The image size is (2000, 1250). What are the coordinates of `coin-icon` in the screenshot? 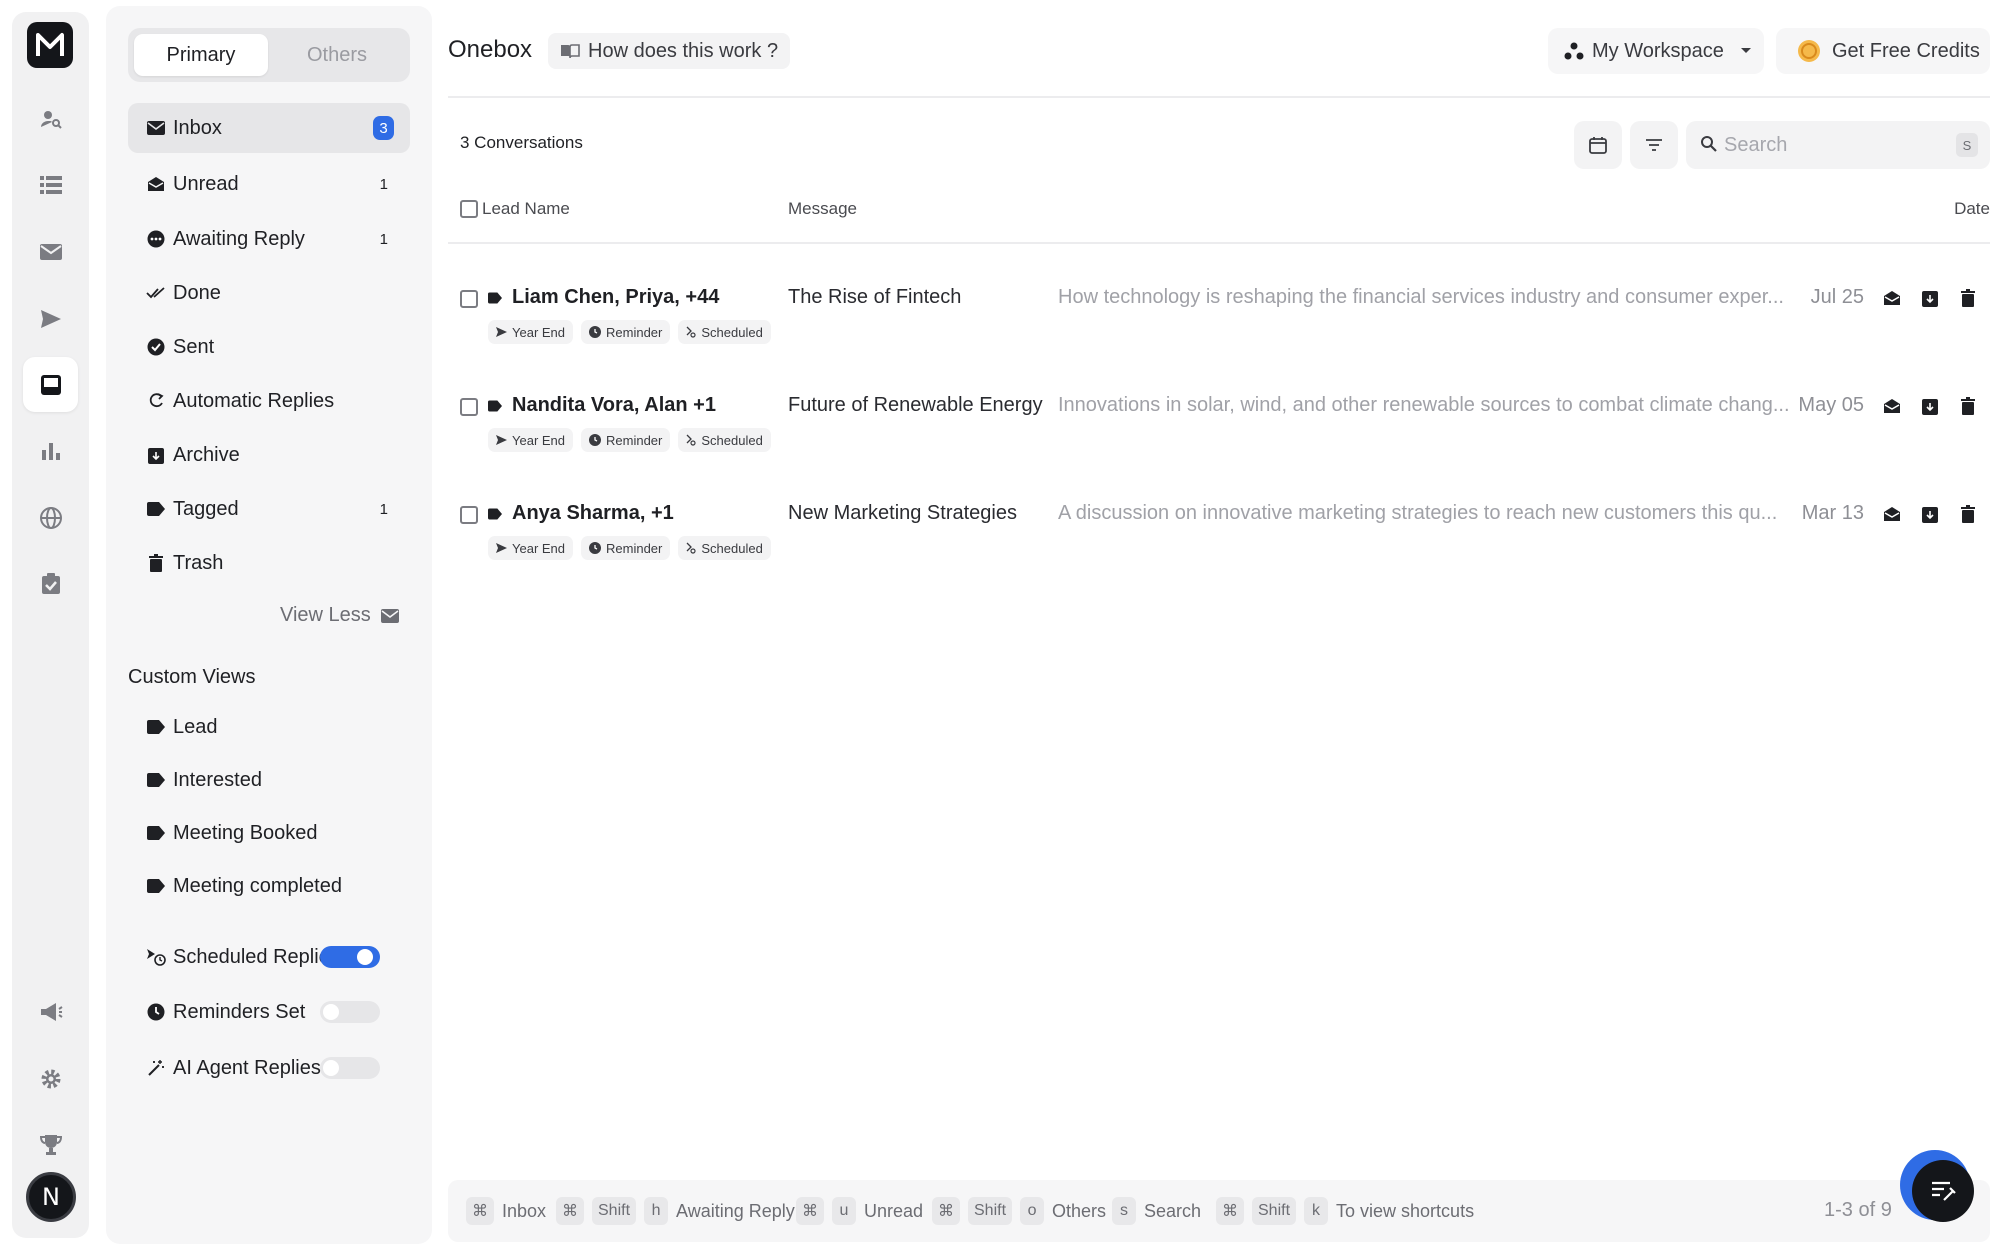 It's located at (1809, 51).